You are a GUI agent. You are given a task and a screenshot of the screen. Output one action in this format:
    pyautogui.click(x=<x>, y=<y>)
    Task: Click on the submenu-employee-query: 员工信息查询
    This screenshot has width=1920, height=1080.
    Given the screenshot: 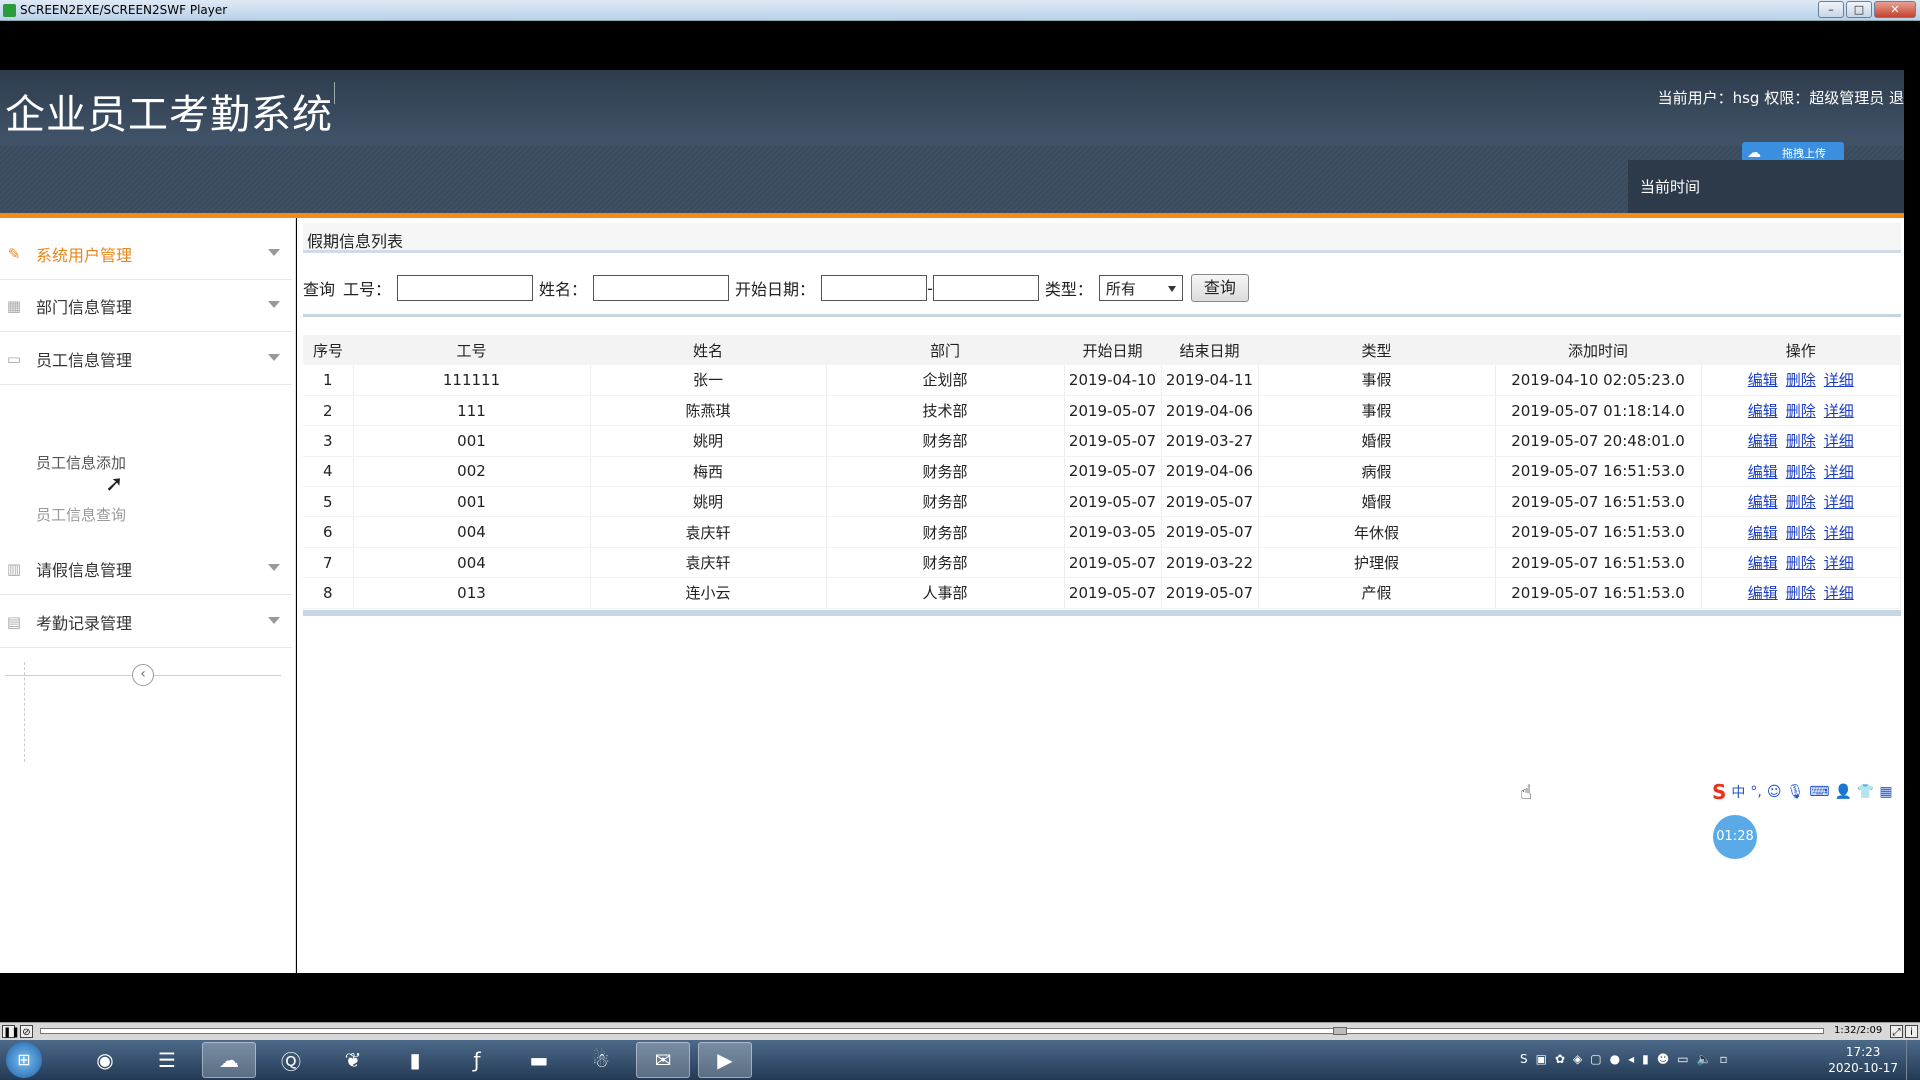 What is the action you would take?
    pyautogui.click(x=81, y=514)
    